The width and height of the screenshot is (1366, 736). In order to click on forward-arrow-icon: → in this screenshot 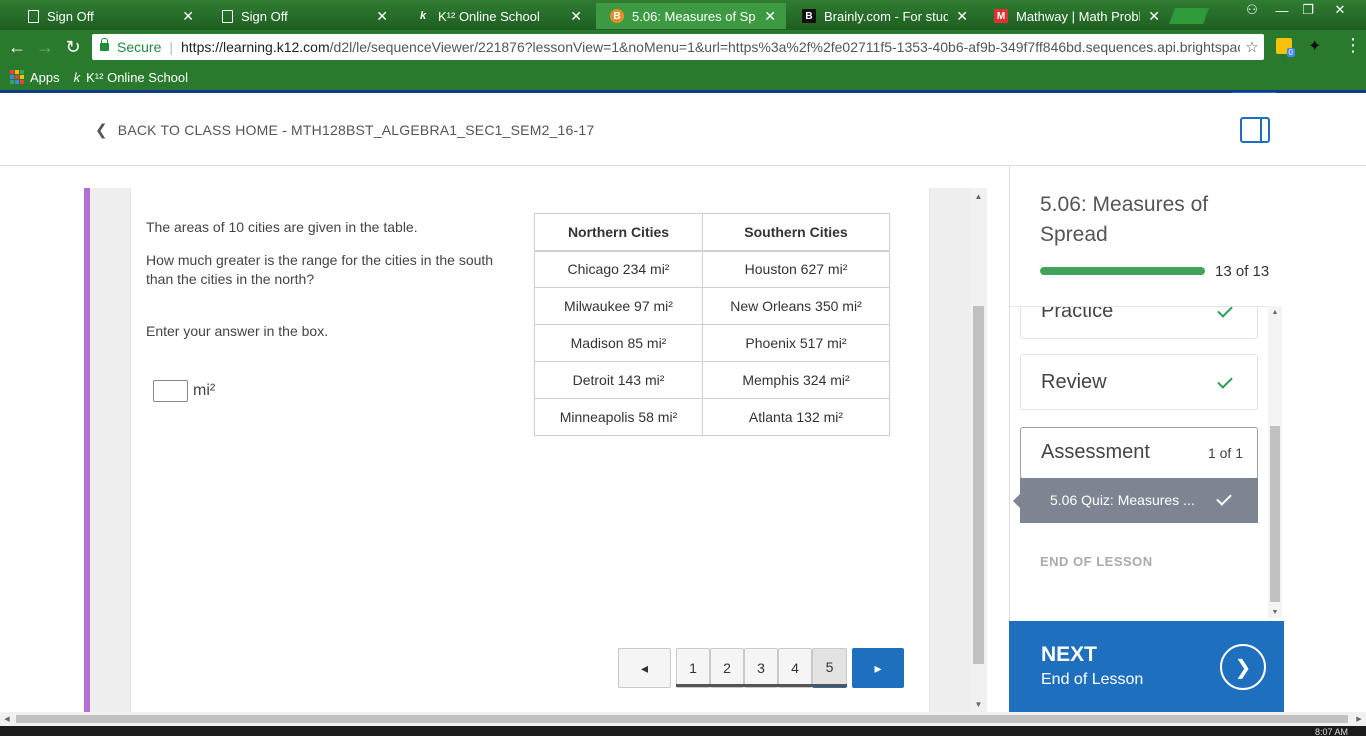, I will do `click(45, 47)`.